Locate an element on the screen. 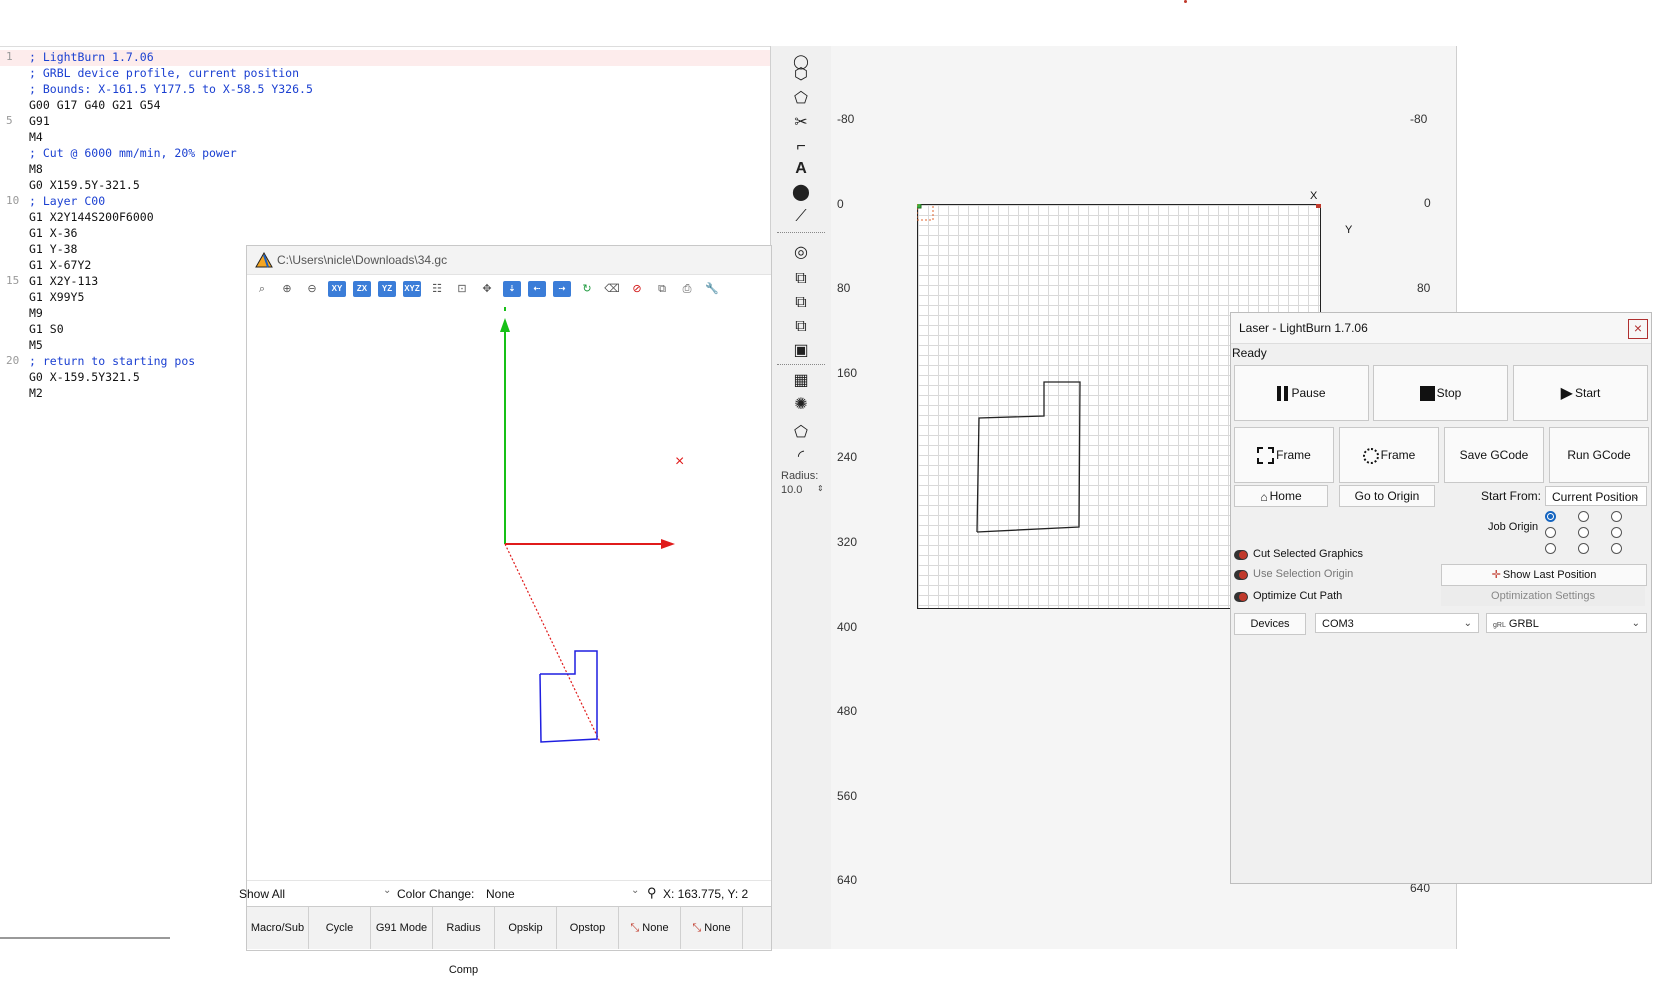 Image resolution: width=1656 pixels, height=991 pixels. design-shape is located at coordinates (1028, 457).